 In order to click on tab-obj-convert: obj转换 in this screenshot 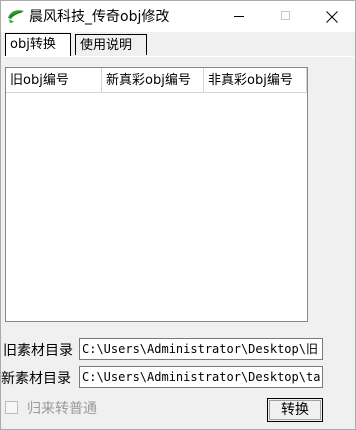, I will do `click(38, 44)`.